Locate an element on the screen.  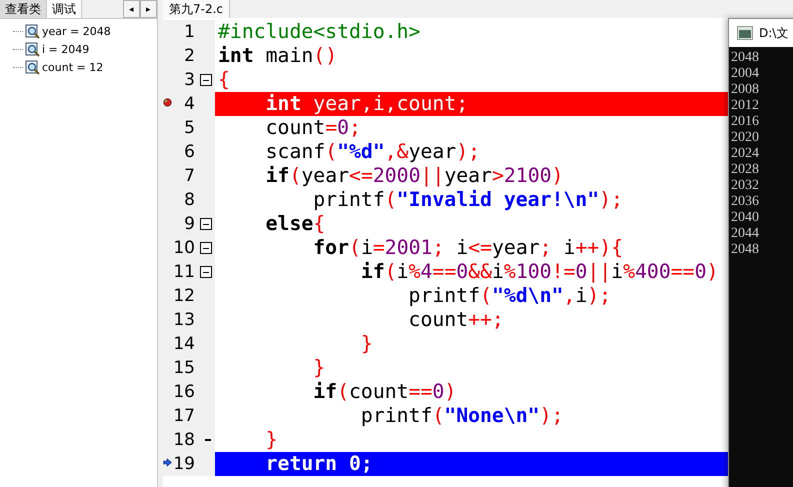
code-line: count=0; is located at coordinates (313, 128).